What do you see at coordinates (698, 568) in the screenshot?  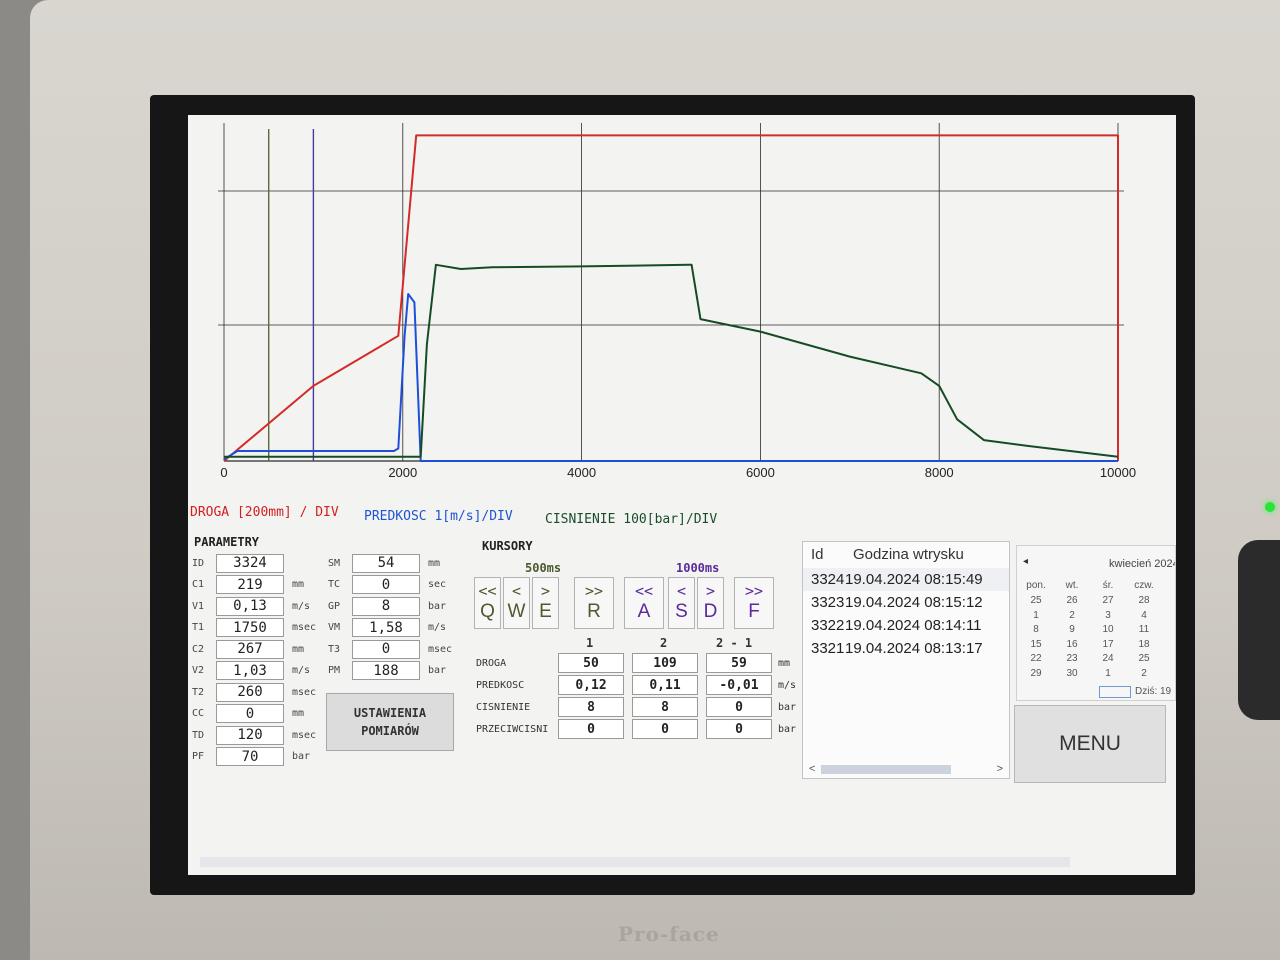 I see `cursor-group-1000ms: 1000ms` at bounding box center [698, 568].